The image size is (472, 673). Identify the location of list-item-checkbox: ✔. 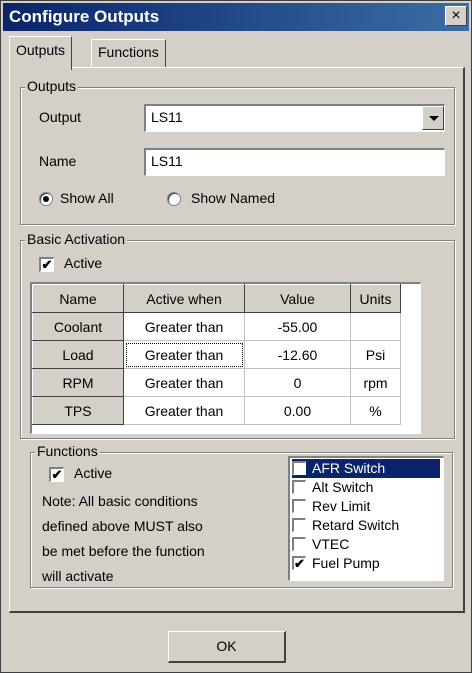
(299, 563).